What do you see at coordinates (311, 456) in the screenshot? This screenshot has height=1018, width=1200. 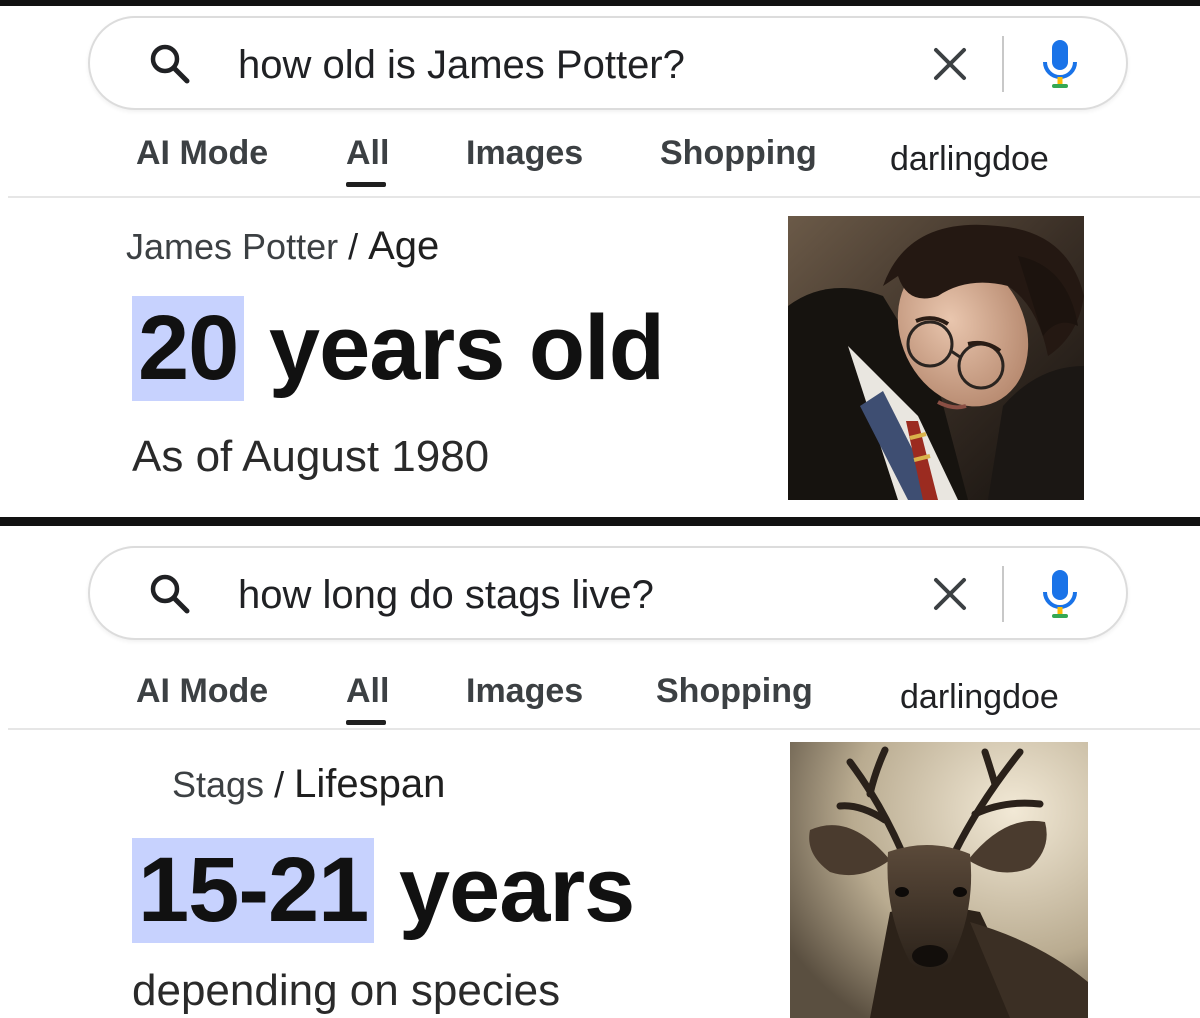 I see `answer-subtext: As of August 1980` at bounding box center [311, 456].